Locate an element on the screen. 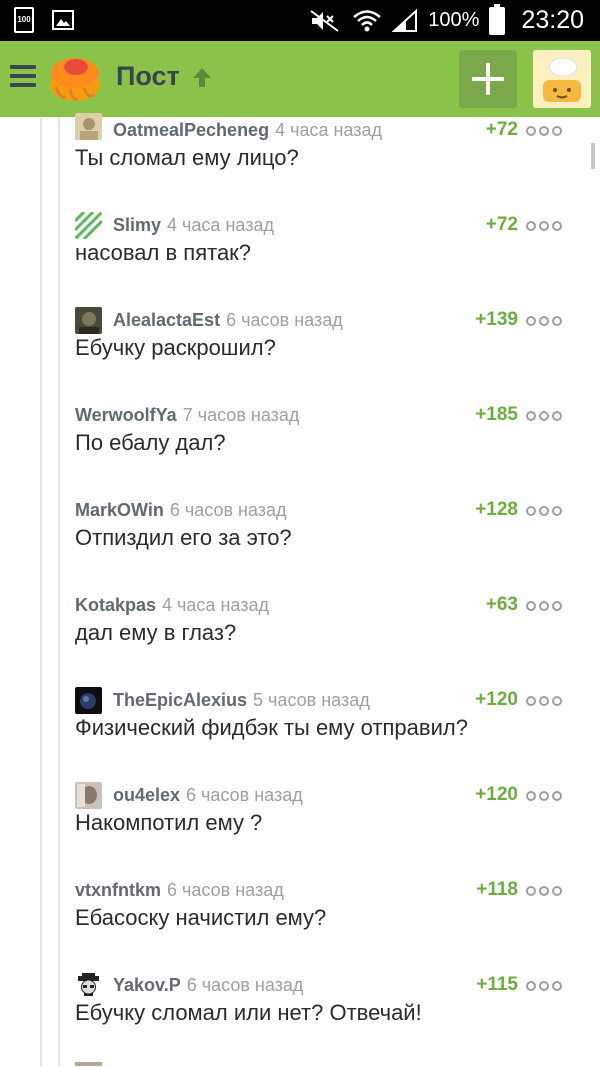 This screenshot has width=600, height=1067. comment-text: Ебучку раскрошил? is located at coordinates (175, 347).